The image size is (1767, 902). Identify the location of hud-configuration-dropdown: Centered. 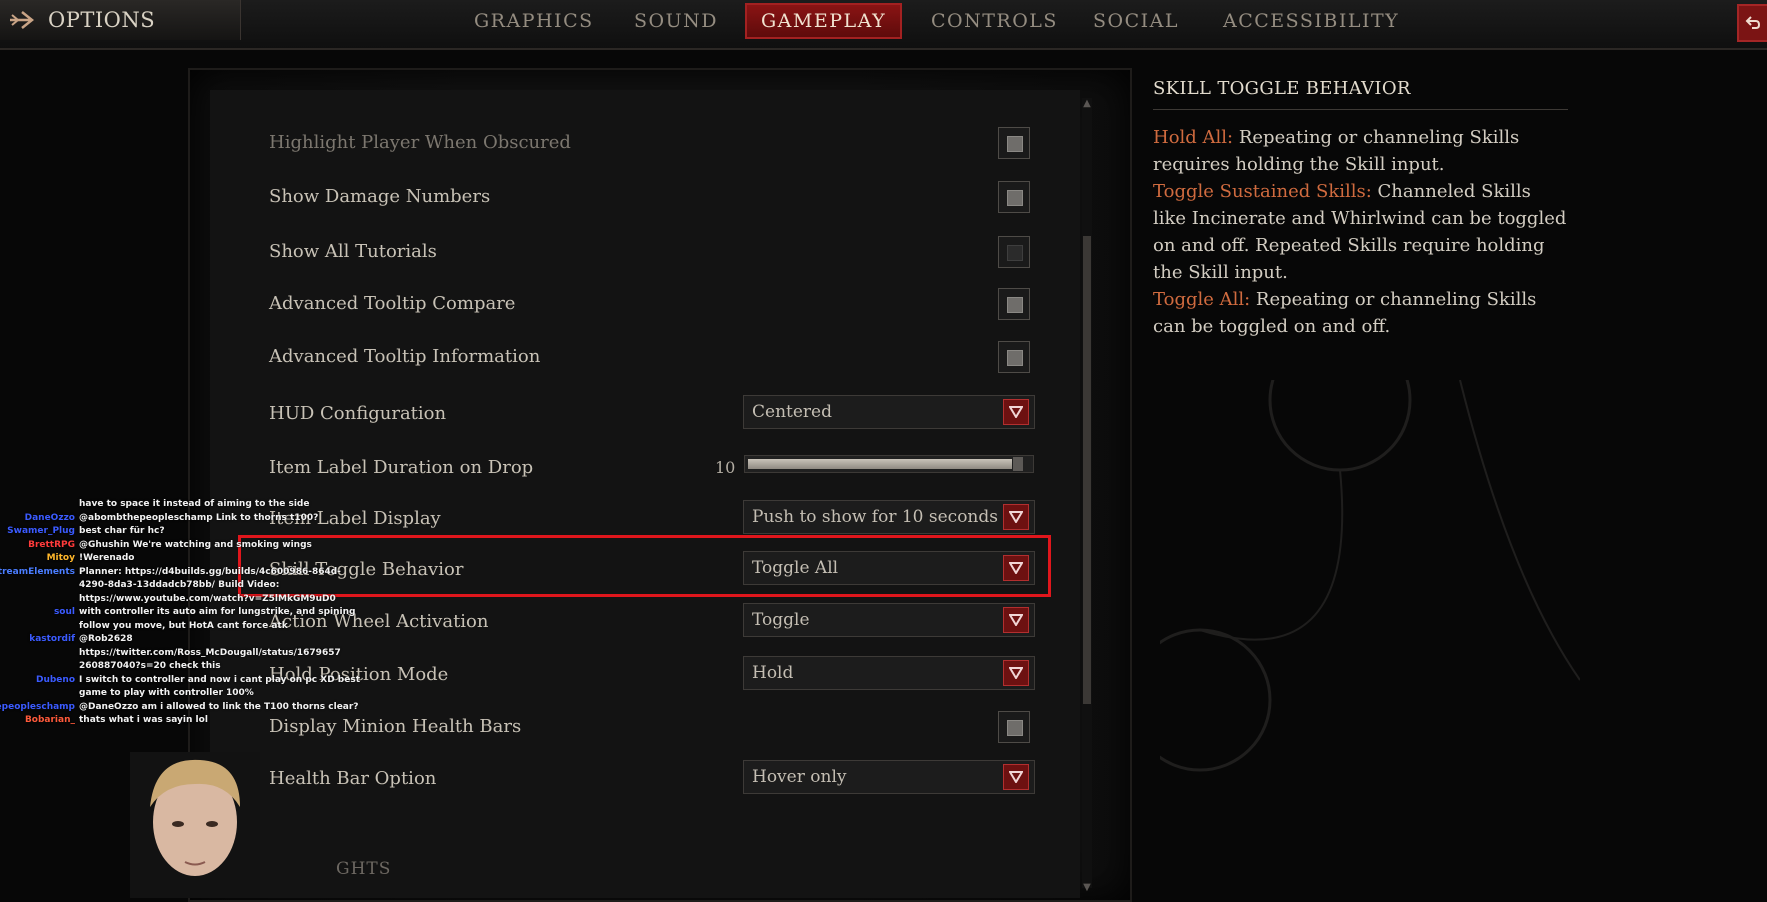
(889, 412).